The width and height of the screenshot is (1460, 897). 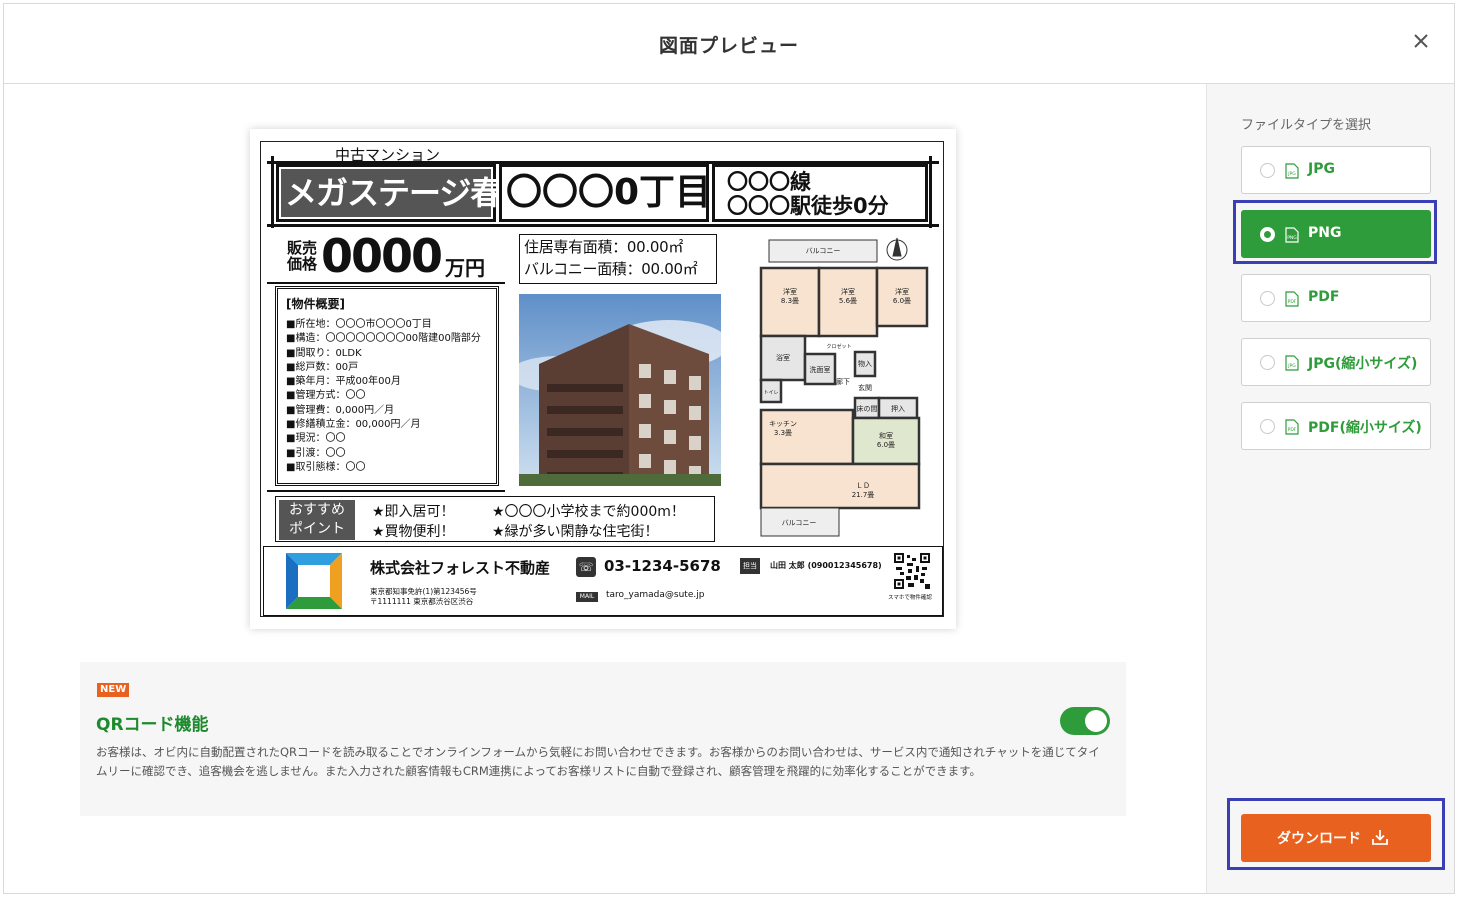 I want to click on download-label: ダウンロード, so click(x=1319, y=839).